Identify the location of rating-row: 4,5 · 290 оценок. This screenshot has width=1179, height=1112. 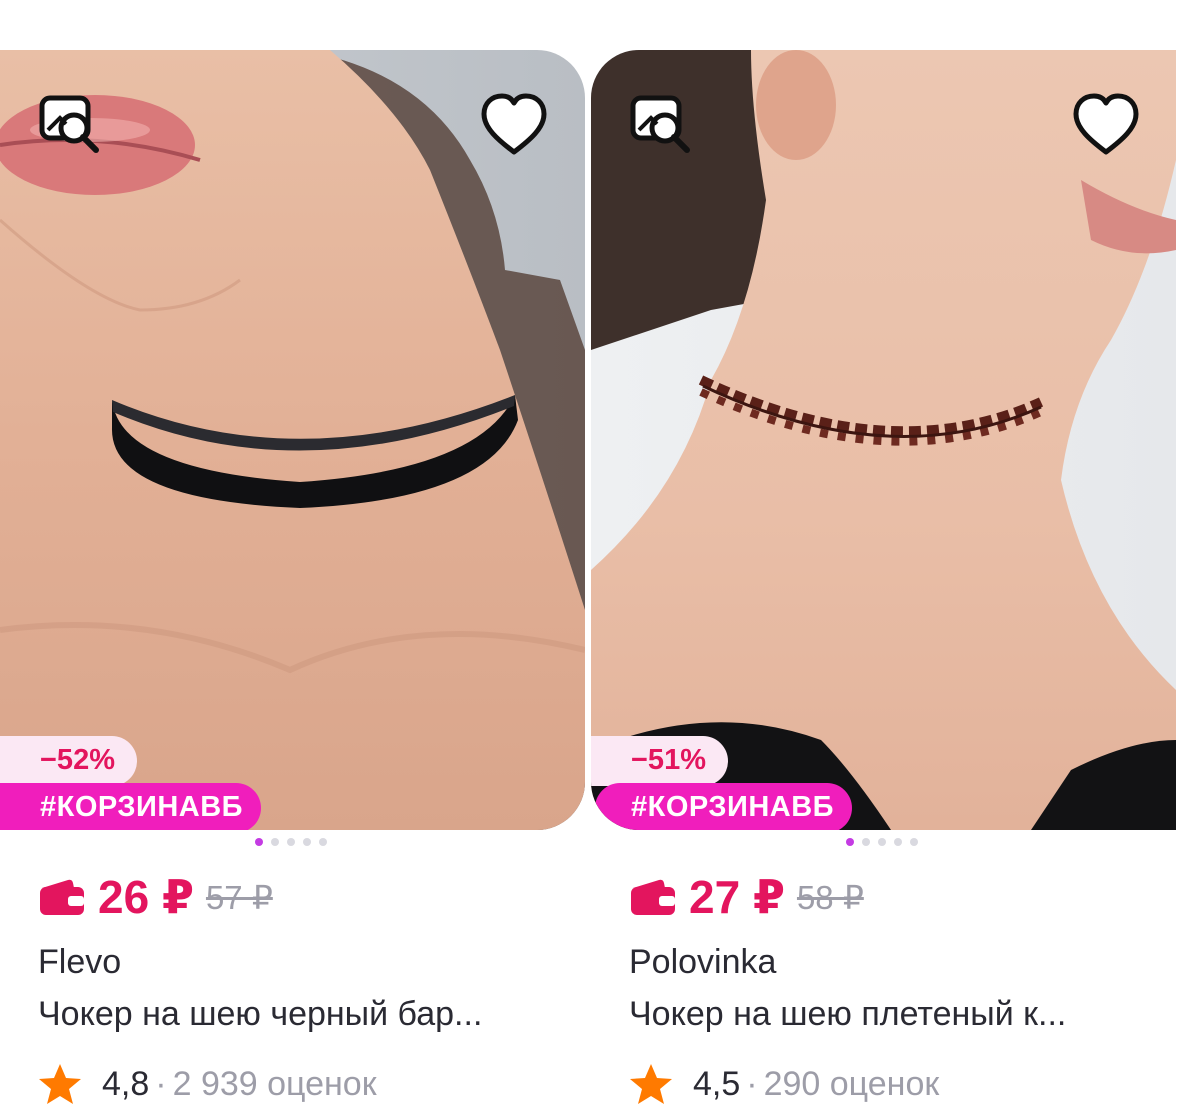
(784, 1084).